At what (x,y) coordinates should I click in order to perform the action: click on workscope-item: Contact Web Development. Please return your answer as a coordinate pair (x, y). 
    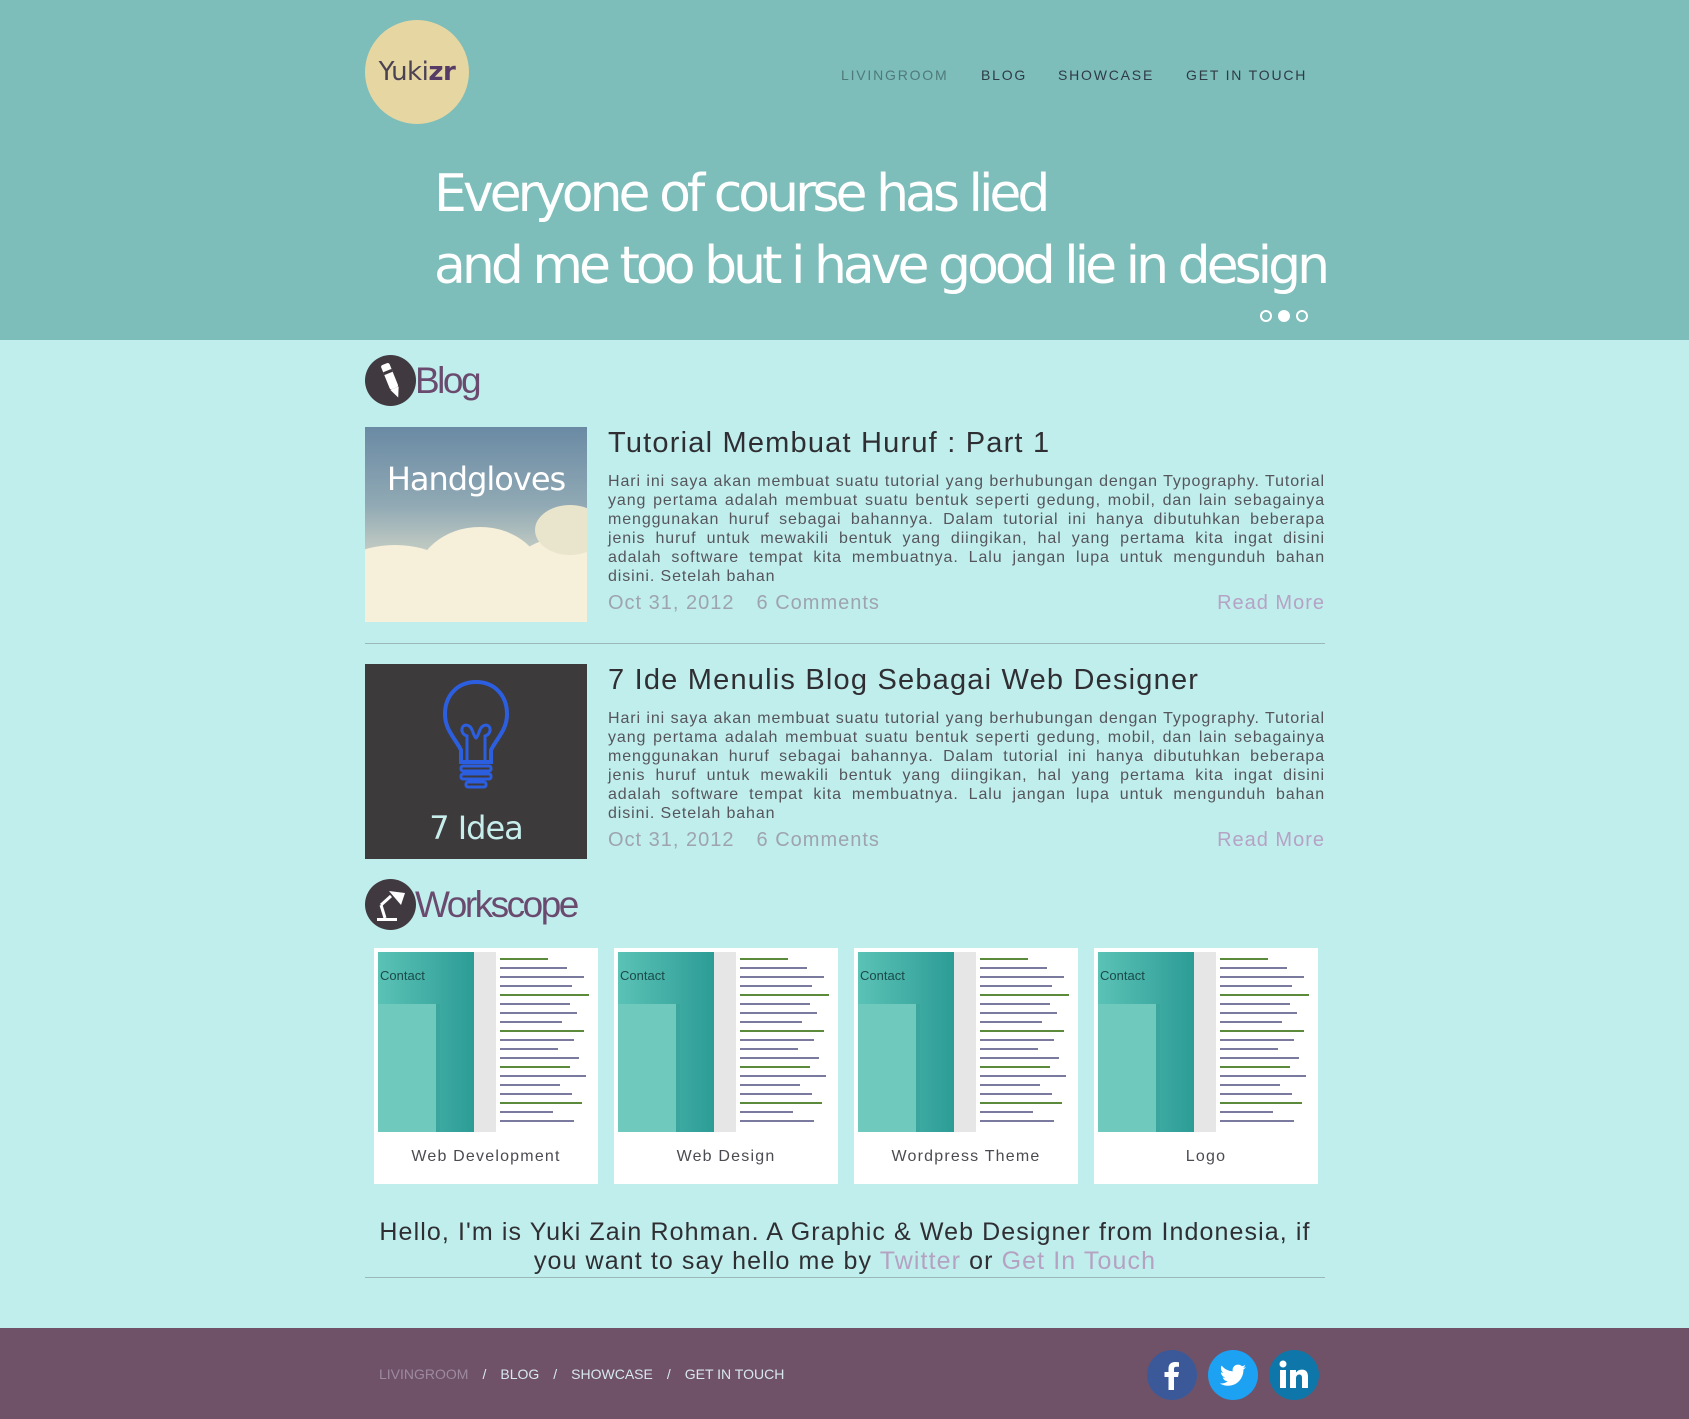
    Looking at the image, I should click on (486, 1066).